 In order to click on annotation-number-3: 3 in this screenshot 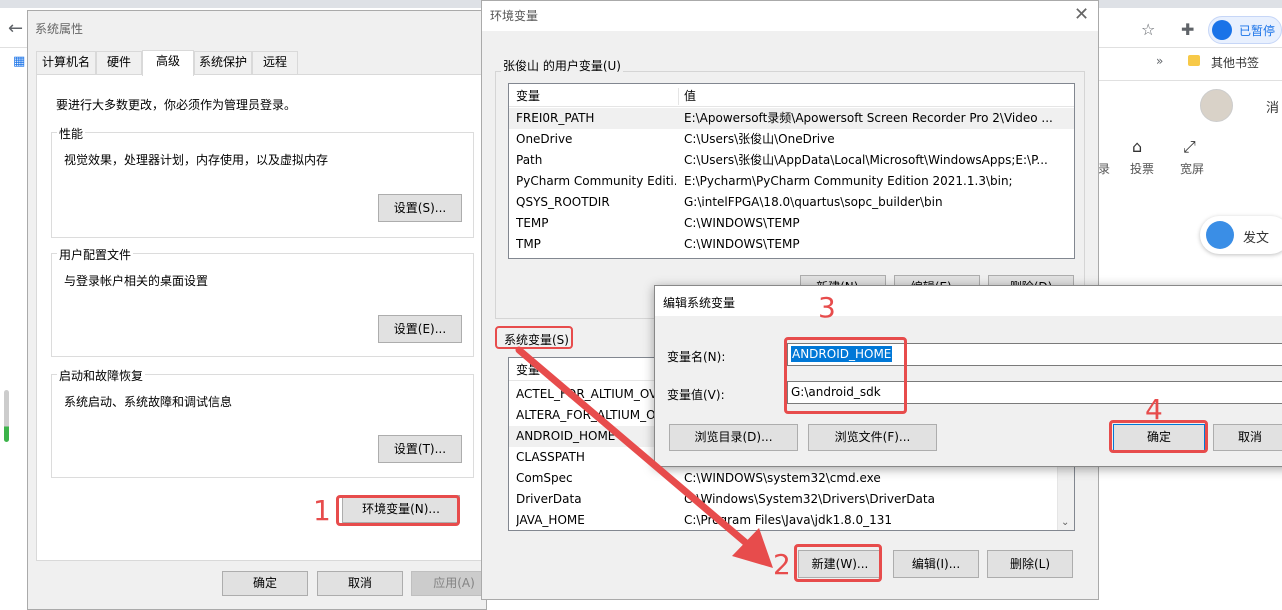, I will do `click(827, 307)`.